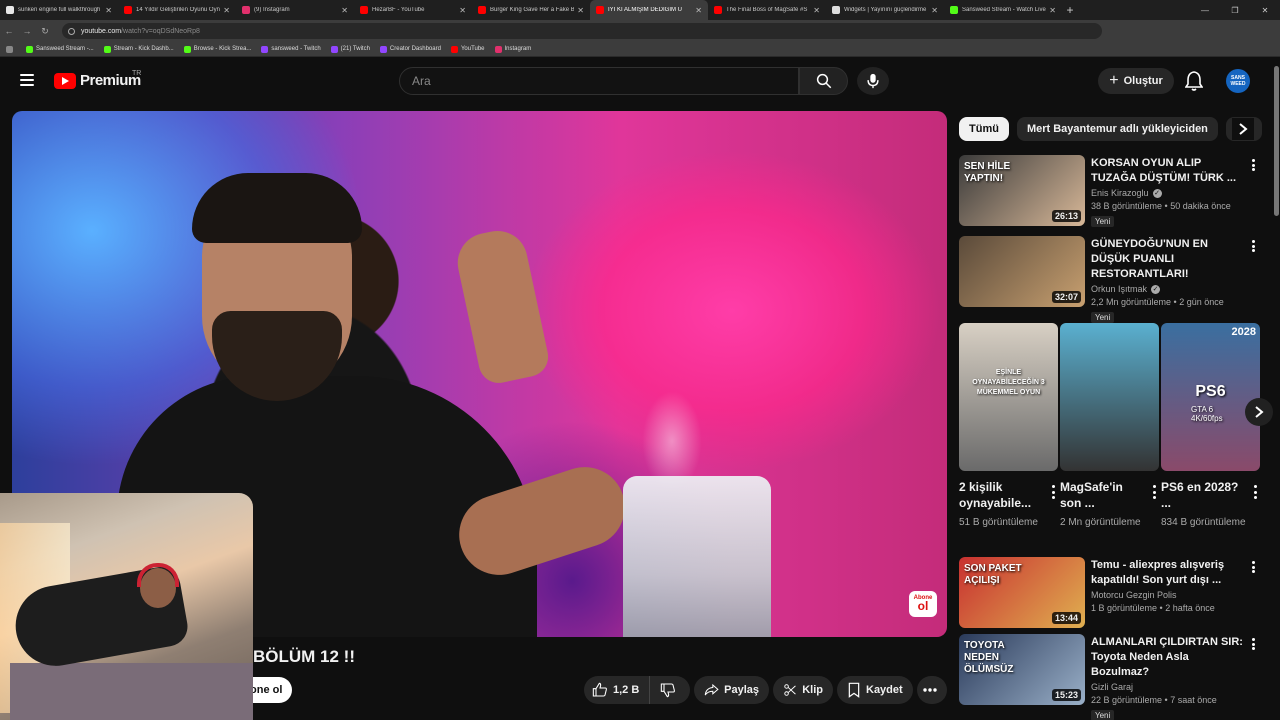 The image size is (1280, 720). What do you see at coordinates (984, 129) in the screenshot?
I see `filter-chip: Tümü` at bounding box center [984, 129].